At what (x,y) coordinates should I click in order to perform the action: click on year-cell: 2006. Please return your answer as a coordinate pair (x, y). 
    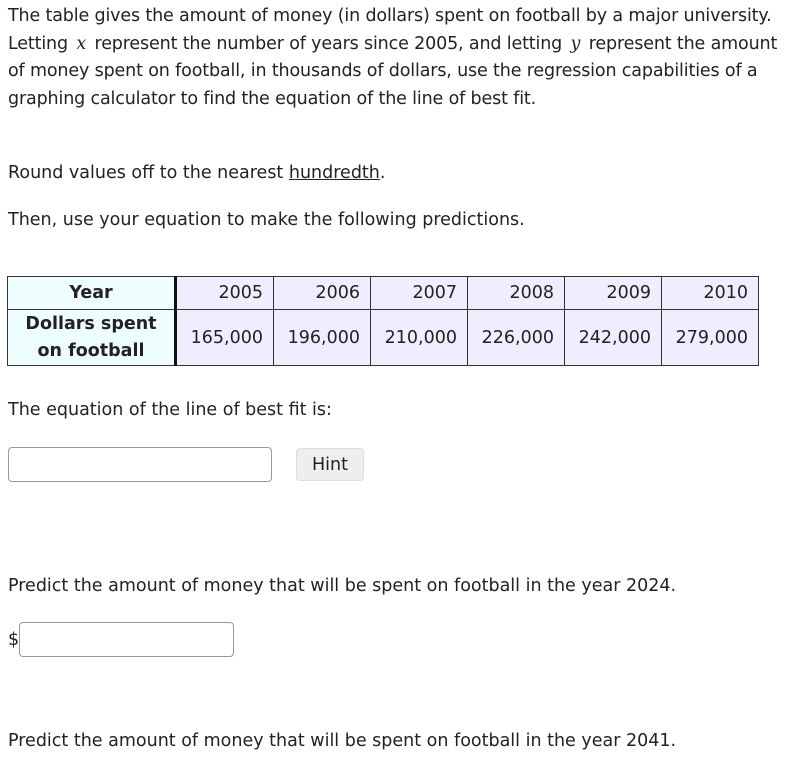
    Looking at the image, I should click on (322, 293).